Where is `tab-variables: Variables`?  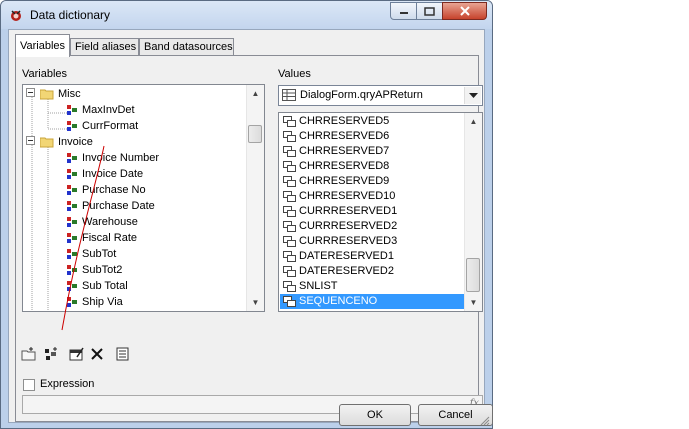
tab-variables: Variables is located at coordinates (42, 45).